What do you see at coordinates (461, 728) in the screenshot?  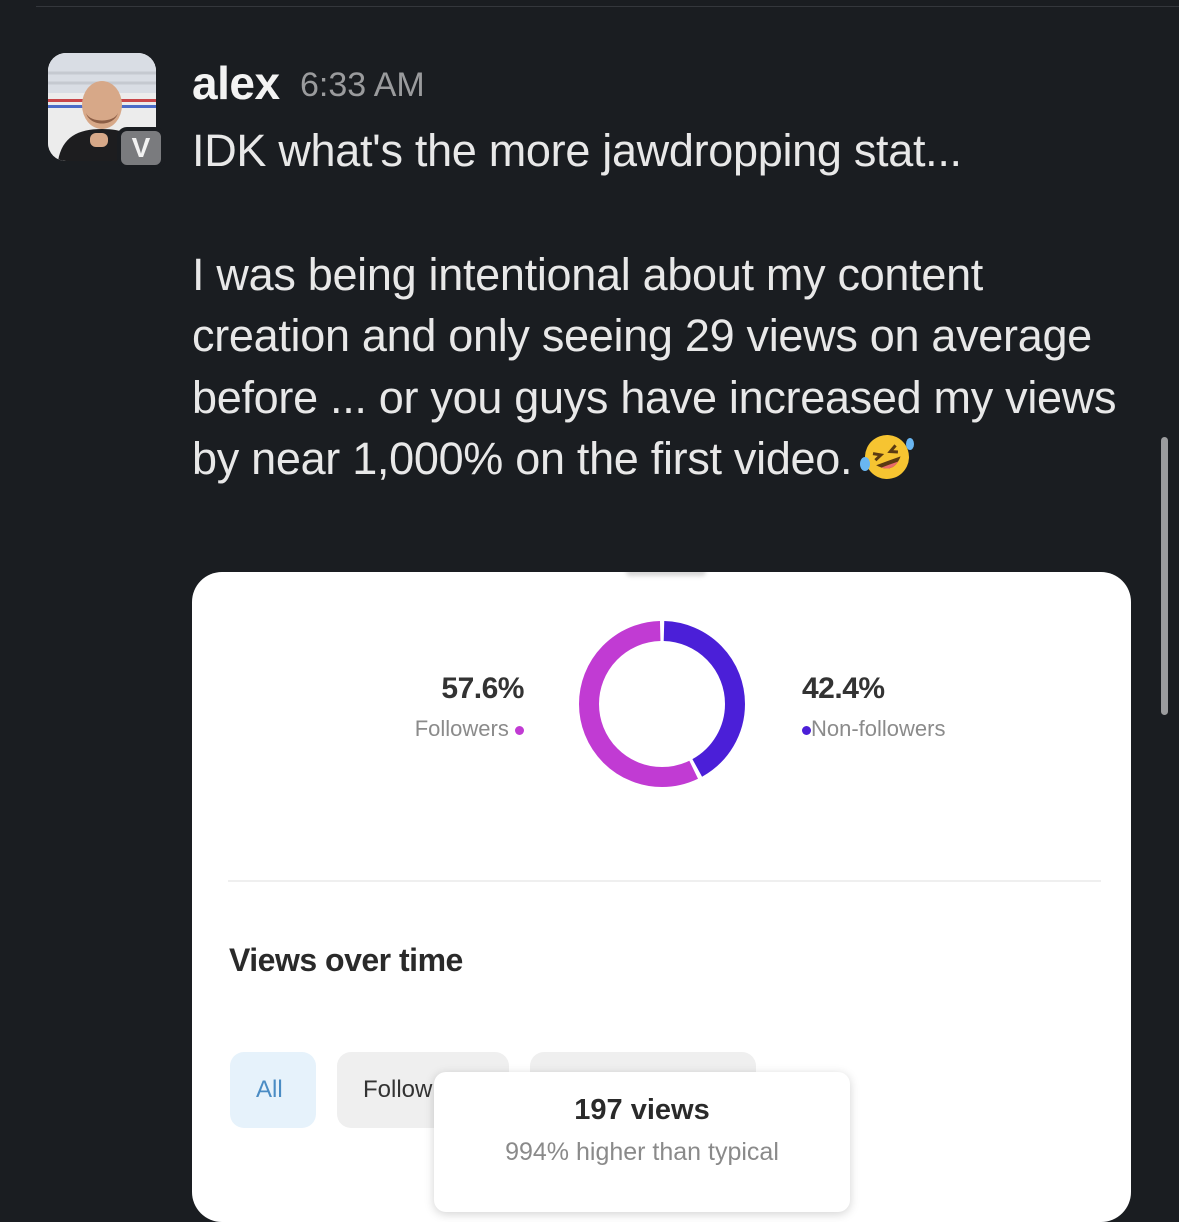 I see `followers-label: Followers` at bounding box center [461, 728].